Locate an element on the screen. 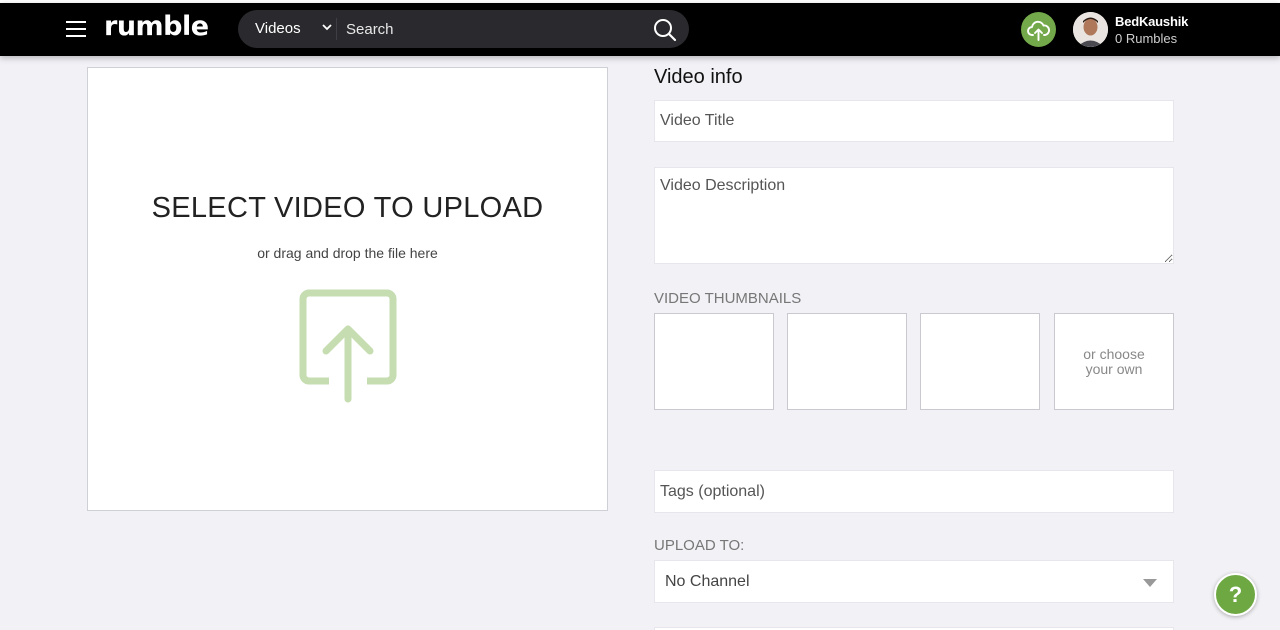  choose-own-thumbnail-button: or choose your own is located at coordinates (1114, 361).